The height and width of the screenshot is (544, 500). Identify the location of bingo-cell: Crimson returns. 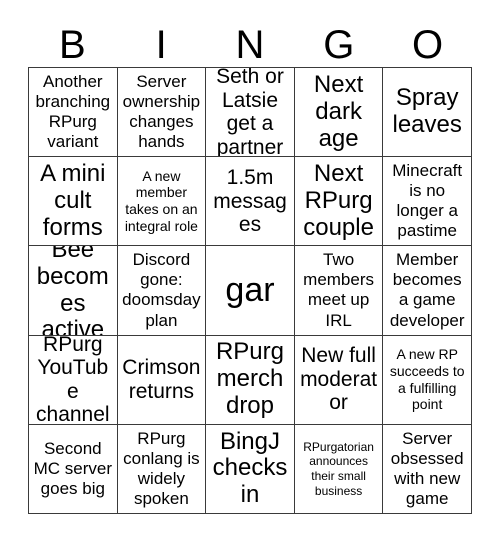
(162, 380).